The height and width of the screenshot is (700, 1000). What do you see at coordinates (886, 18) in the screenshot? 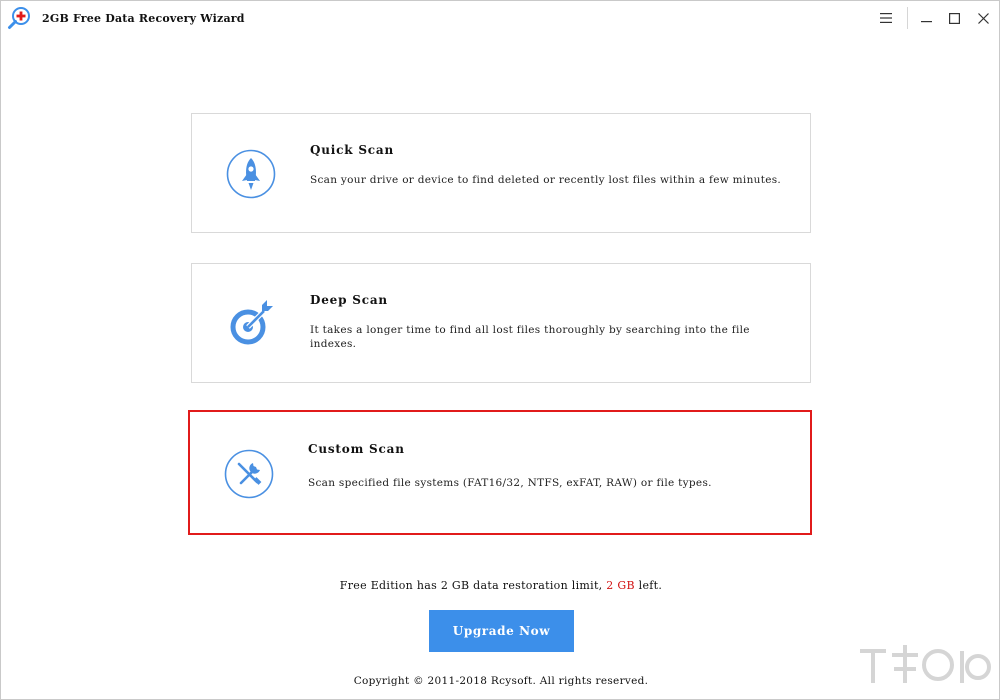
I see `menu-icon` at bounding box center [886, 18].